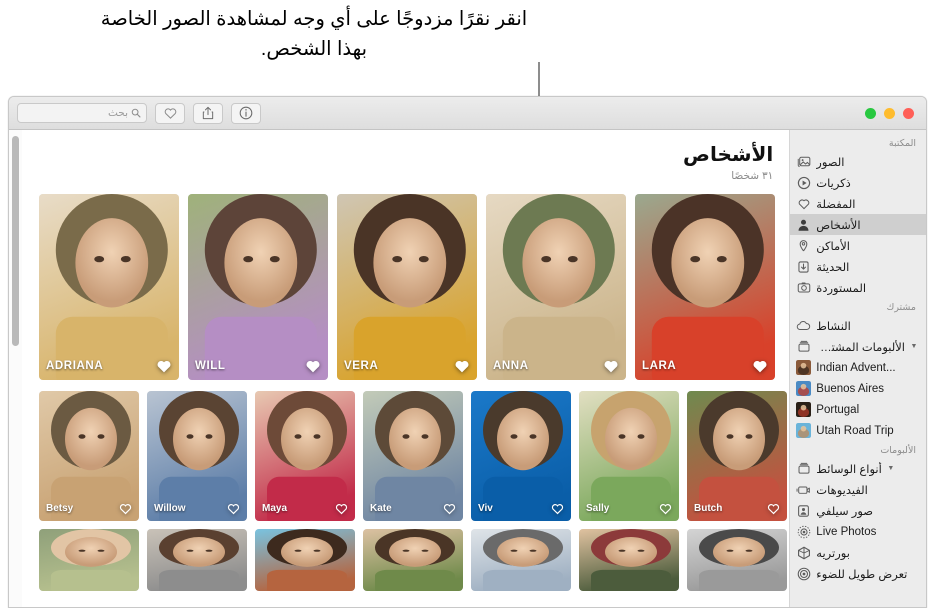 The height and width of the screenshot is (608, 934). I want to click on sidebar-item-5: الحديثة, so click(858, 266).